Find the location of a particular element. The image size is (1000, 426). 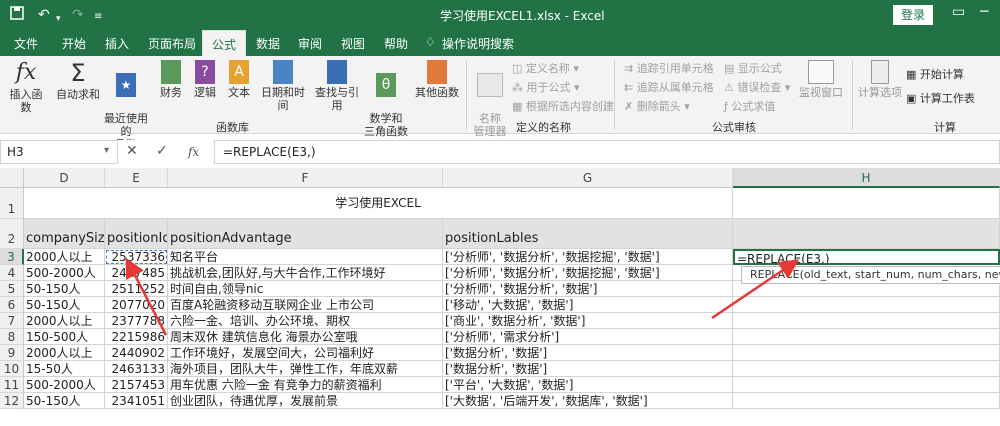

arrow-to-e3 is located at coordinates (146, 296).